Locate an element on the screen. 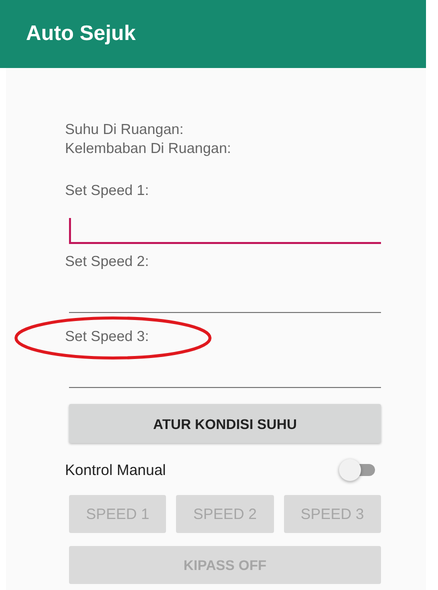 The width and height of the screenshot is (438, 590). field-label: Set Speed 1: is located at coordinates (107, 191).